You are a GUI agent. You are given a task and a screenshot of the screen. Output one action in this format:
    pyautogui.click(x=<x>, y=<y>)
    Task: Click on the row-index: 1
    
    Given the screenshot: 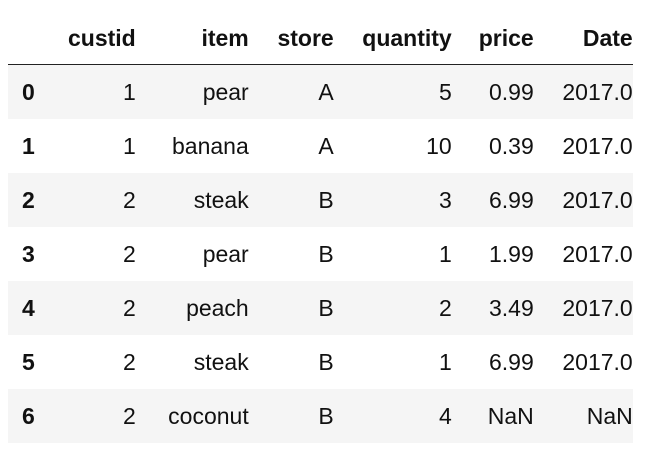 What is the action you would take?
    pyautogui.click(x=28, y=145)
    